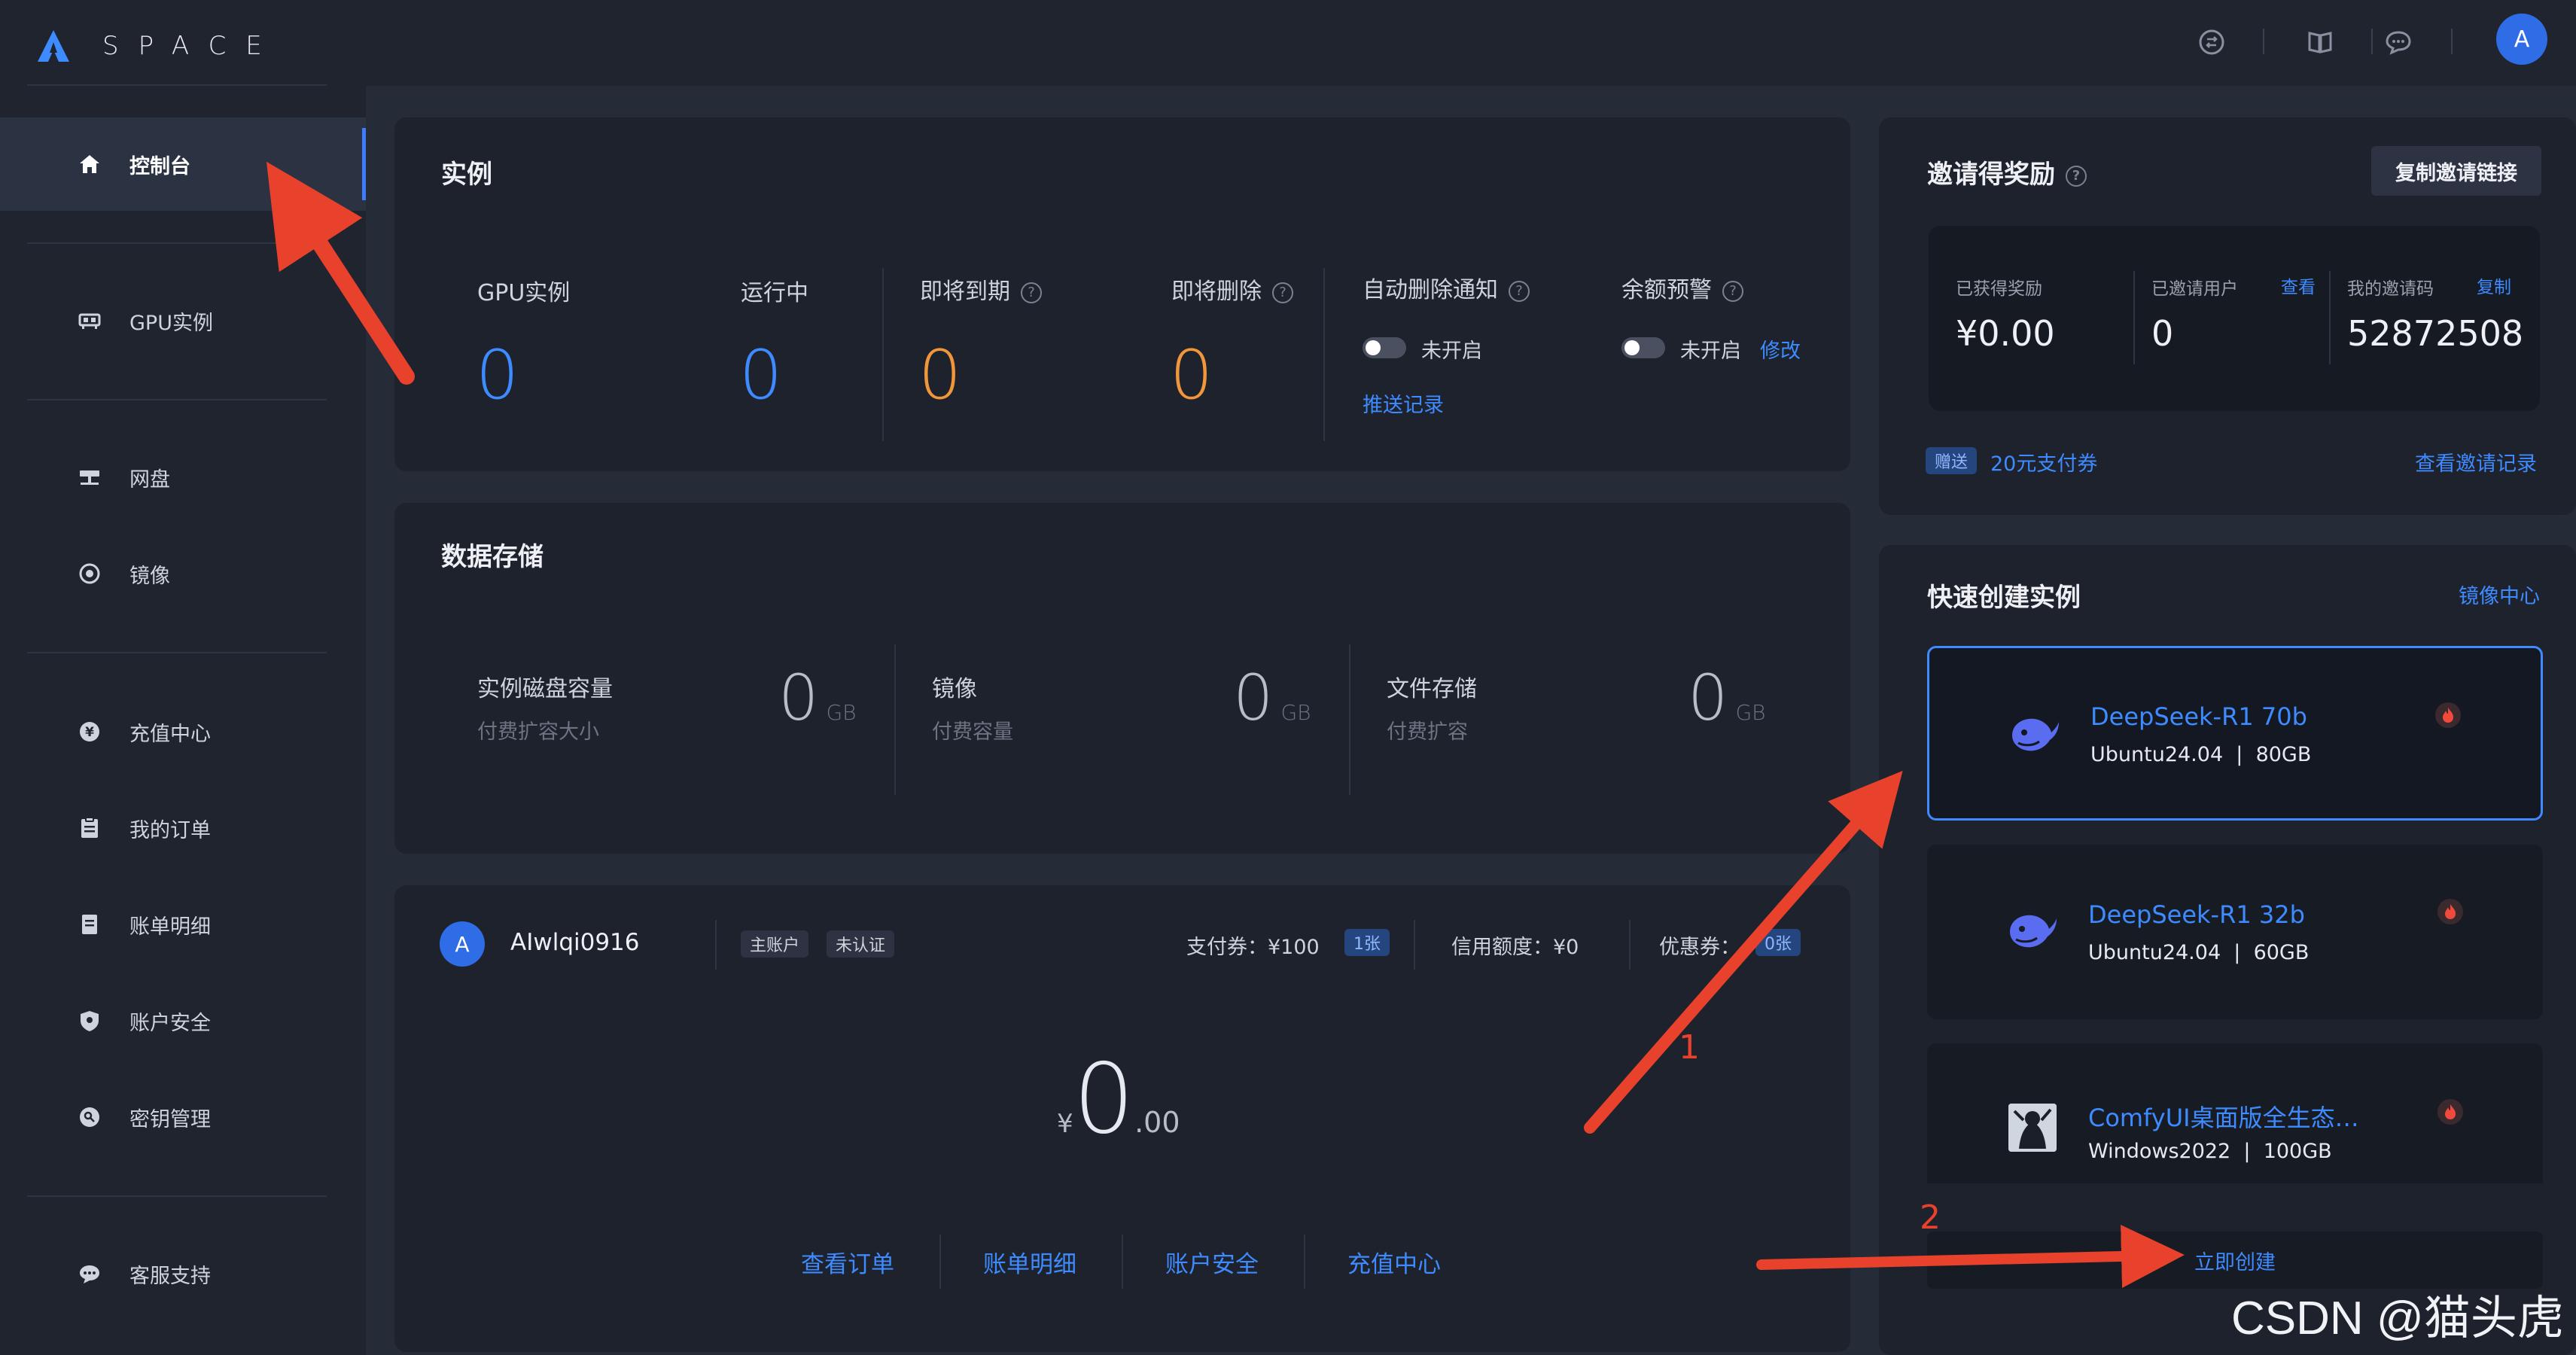 The image size is (2576, 1355). What do you see at coordinates (183, 477) in the screenshot?
I see `sidebar-item-disk: 网盘` at bounding box center [183, 477].